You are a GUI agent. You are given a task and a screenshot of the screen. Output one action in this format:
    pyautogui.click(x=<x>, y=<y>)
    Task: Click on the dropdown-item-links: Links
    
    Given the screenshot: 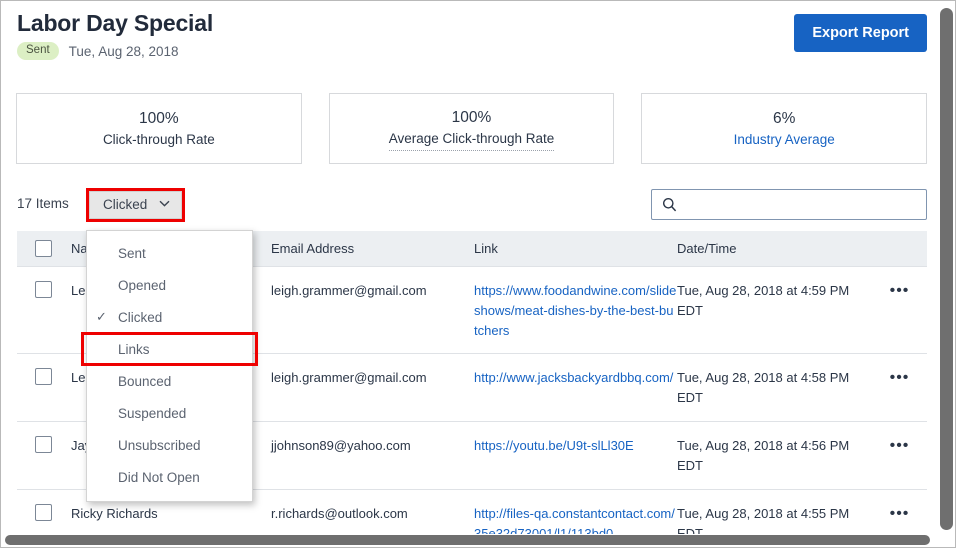 What is the action you would take?
    pyautogui.click(x=169, y=349)
    